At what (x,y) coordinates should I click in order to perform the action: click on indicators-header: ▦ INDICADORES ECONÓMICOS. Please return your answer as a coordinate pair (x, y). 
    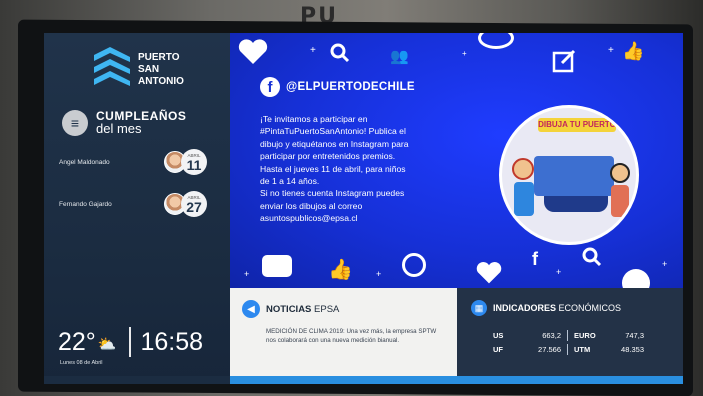
    Looking at the image, I should click on (546, 308).